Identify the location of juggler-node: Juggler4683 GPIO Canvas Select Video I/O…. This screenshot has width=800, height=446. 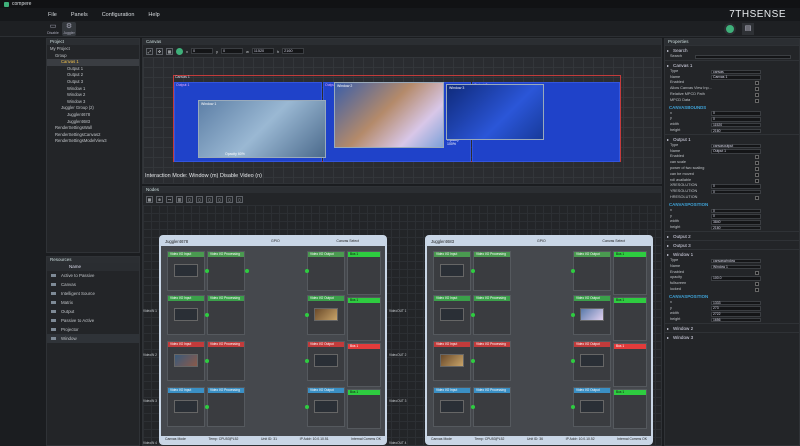
(539, 340).